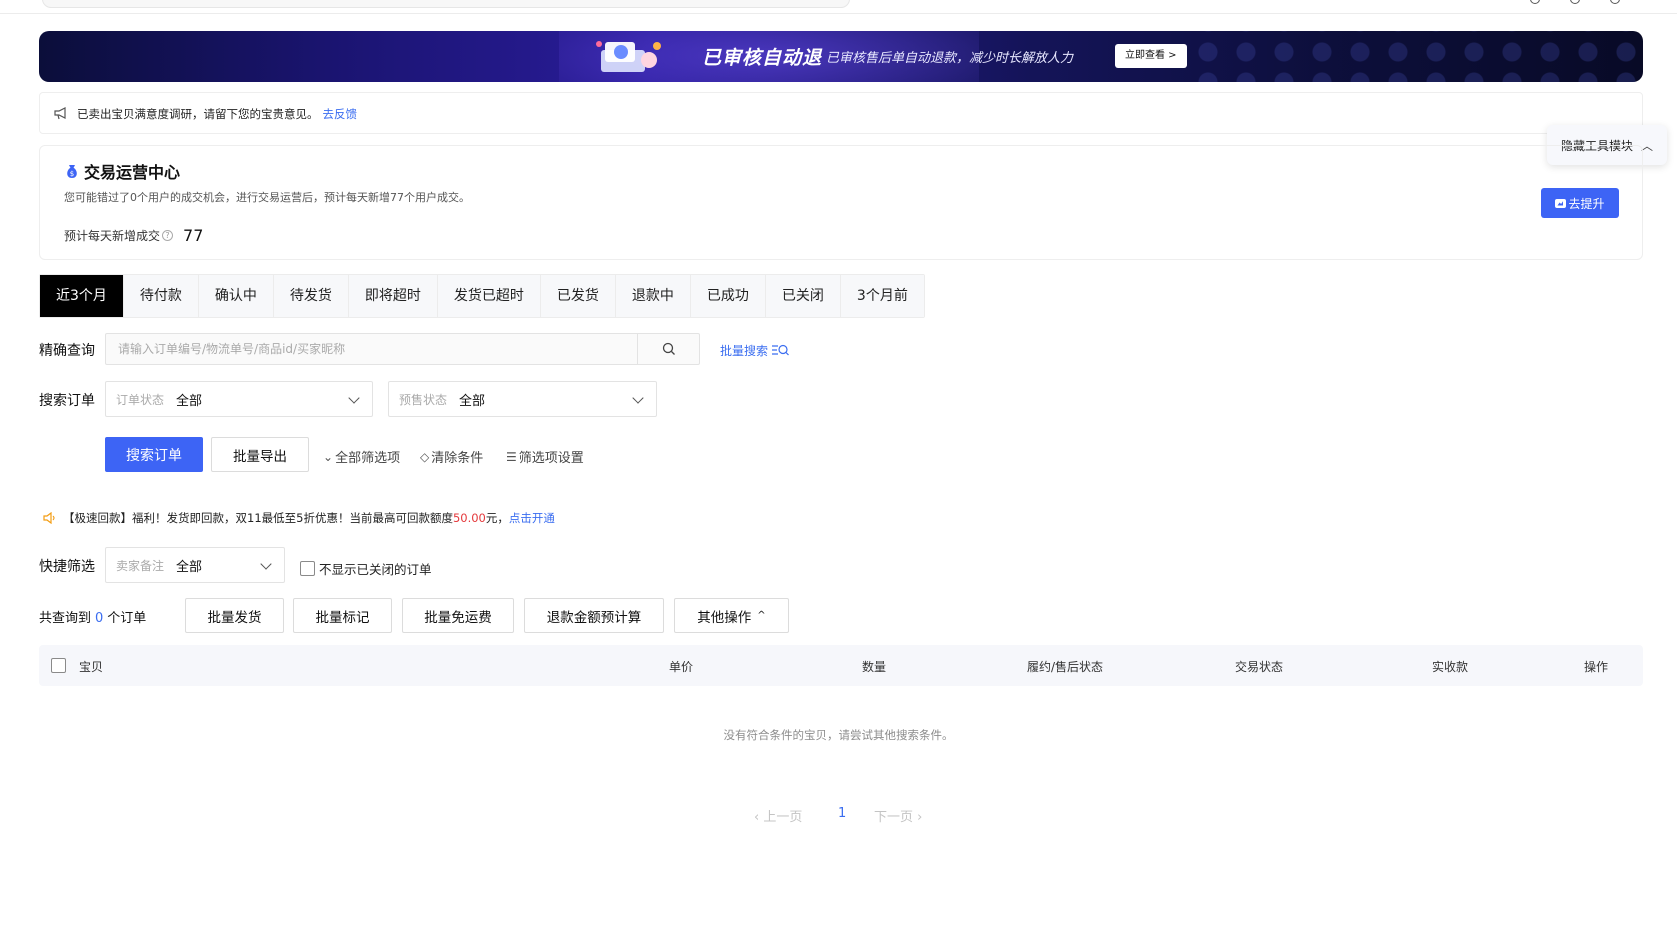 The height and width of the screenshot is (945, 1677). I want to click on tab-before-3-months: 3个月前, so click(882, 296).